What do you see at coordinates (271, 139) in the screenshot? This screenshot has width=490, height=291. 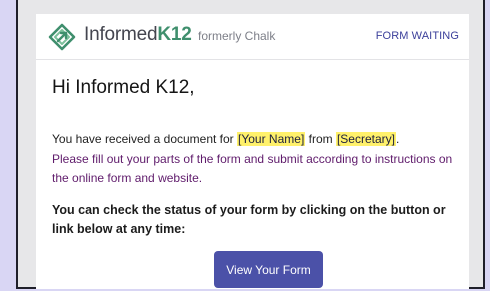 I see `recipient-field: [Your Name]` at bounding box center [271, 139].